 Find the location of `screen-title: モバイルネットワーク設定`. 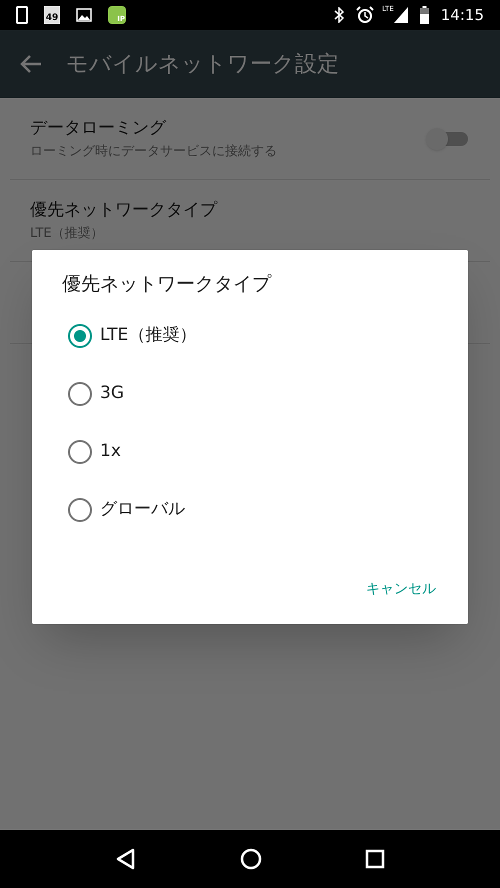

screen-title: モバイルネットワーク設定 is located at coordinates (202, 64).